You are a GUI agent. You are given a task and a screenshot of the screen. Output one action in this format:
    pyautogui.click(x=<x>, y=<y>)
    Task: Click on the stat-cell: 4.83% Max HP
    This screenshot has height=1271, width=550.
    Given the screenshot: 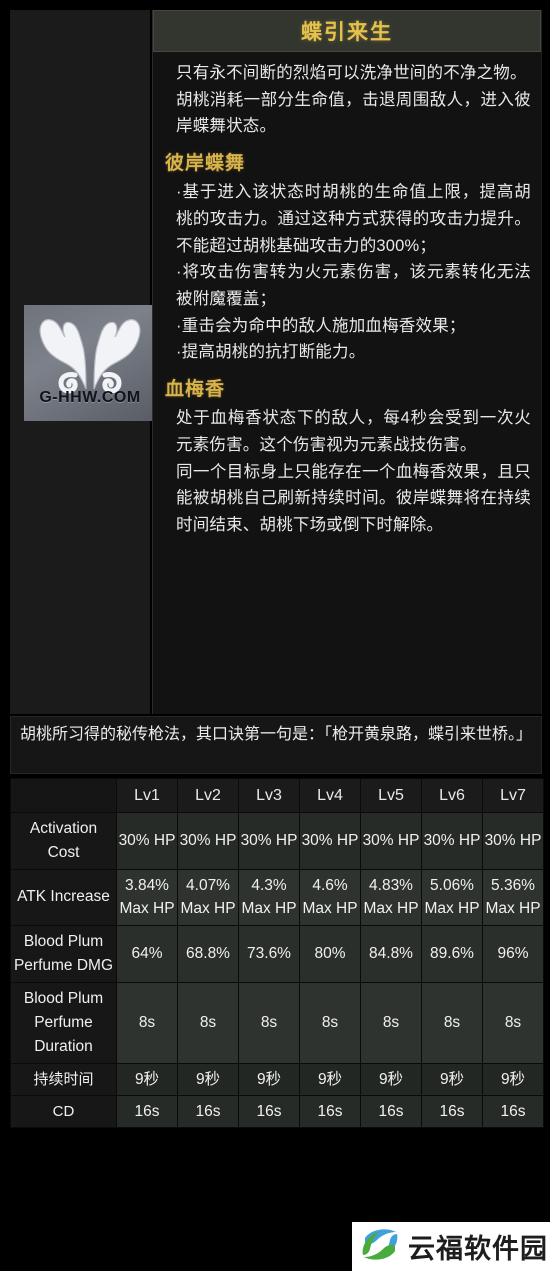 What is the action you would take?
    pyautogui.click(x=391, y=897)
    